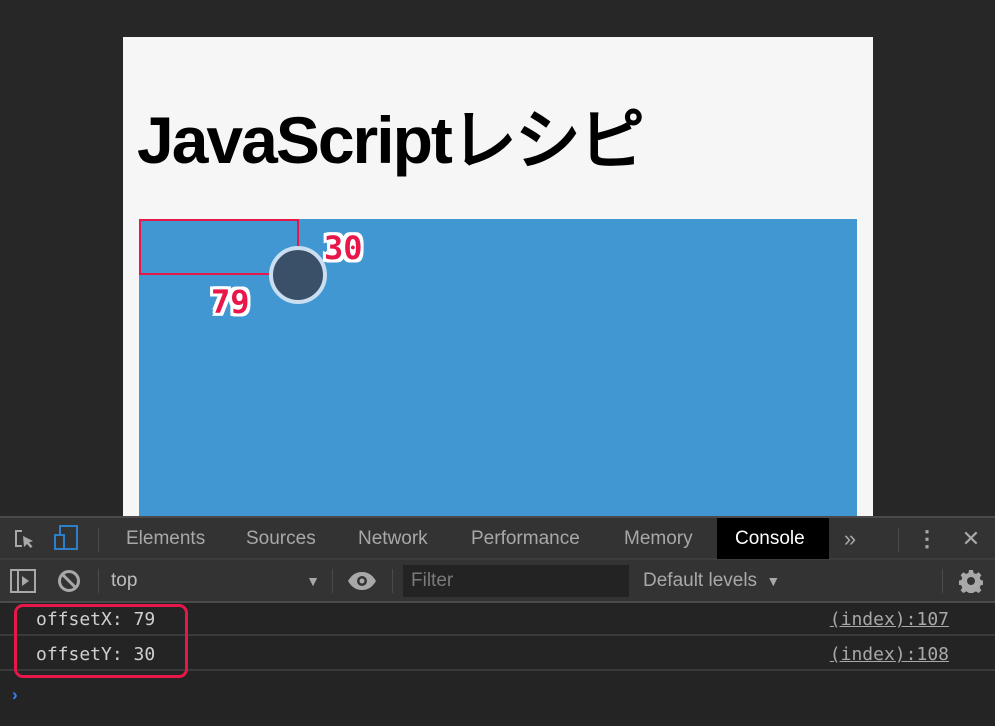 The height and width of the screenshot is (726, 995). Describe the element at coordinates (773, 538) in the screenshot. I see `tab-console: Console` at that location.